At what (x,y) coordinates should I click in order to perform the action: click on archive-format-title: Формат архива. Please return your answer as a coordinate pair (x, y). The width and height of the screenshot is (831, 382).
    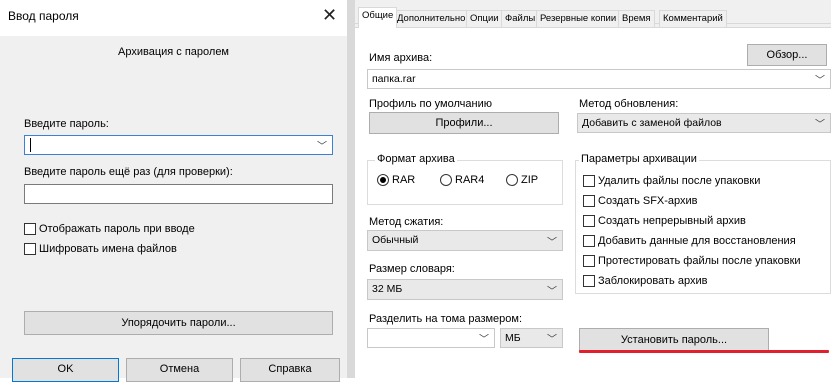
    Looking at the image, I should click on (416, 159).